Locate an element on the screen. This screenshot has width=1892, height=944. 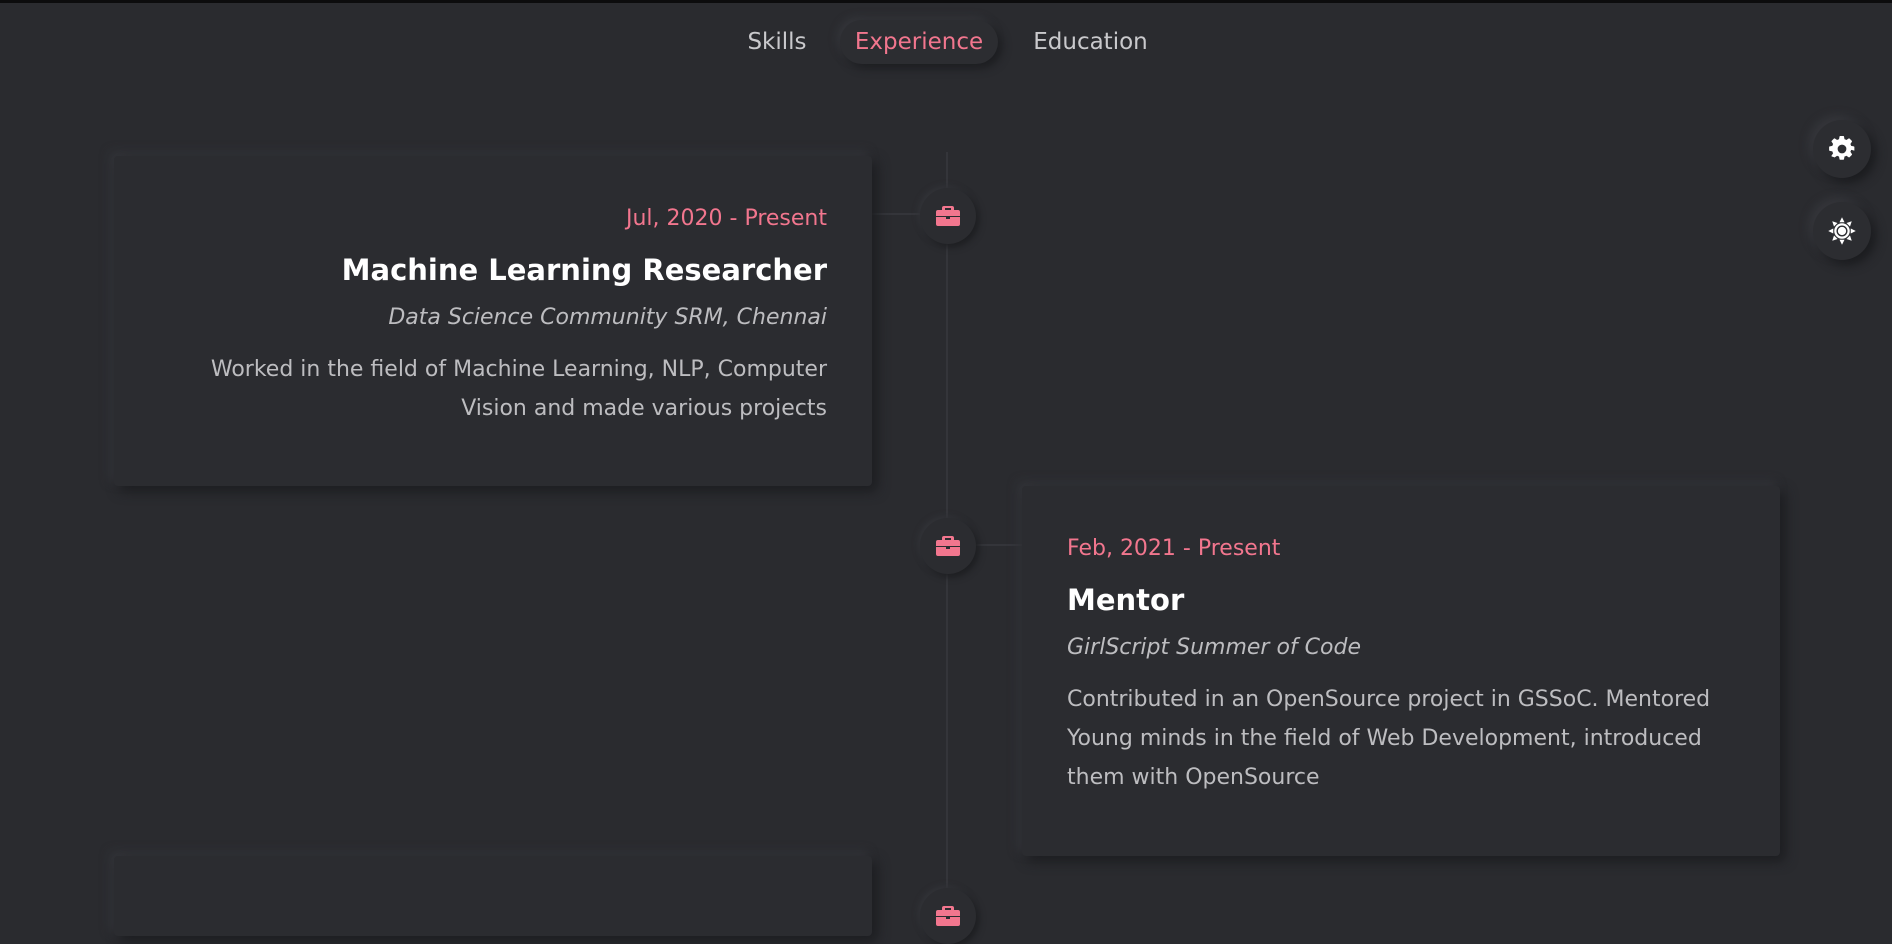
theme-toggle-button is located at coordinates (1842, 231).